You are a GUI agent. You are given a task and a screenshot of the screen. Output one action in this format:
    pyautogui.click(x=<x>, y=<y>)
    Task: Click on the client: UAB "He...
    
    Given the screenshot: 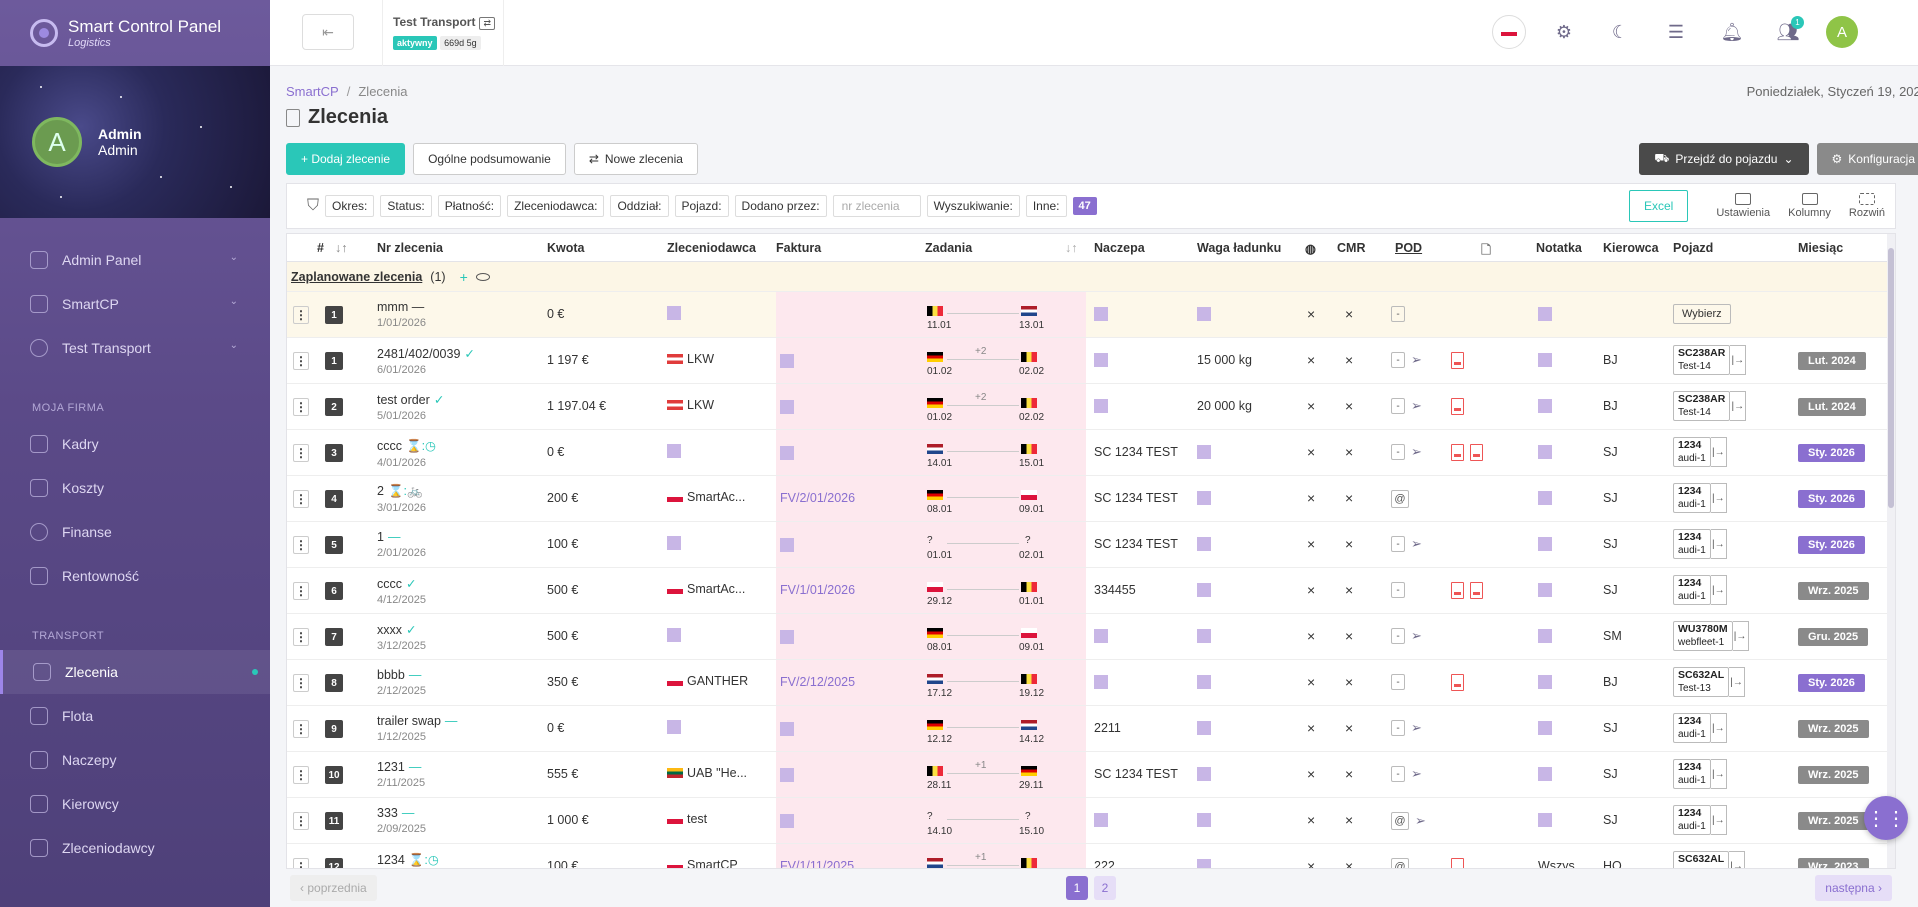 What is the action you would take?
    pyautogui.click(x=707, y=773)
    